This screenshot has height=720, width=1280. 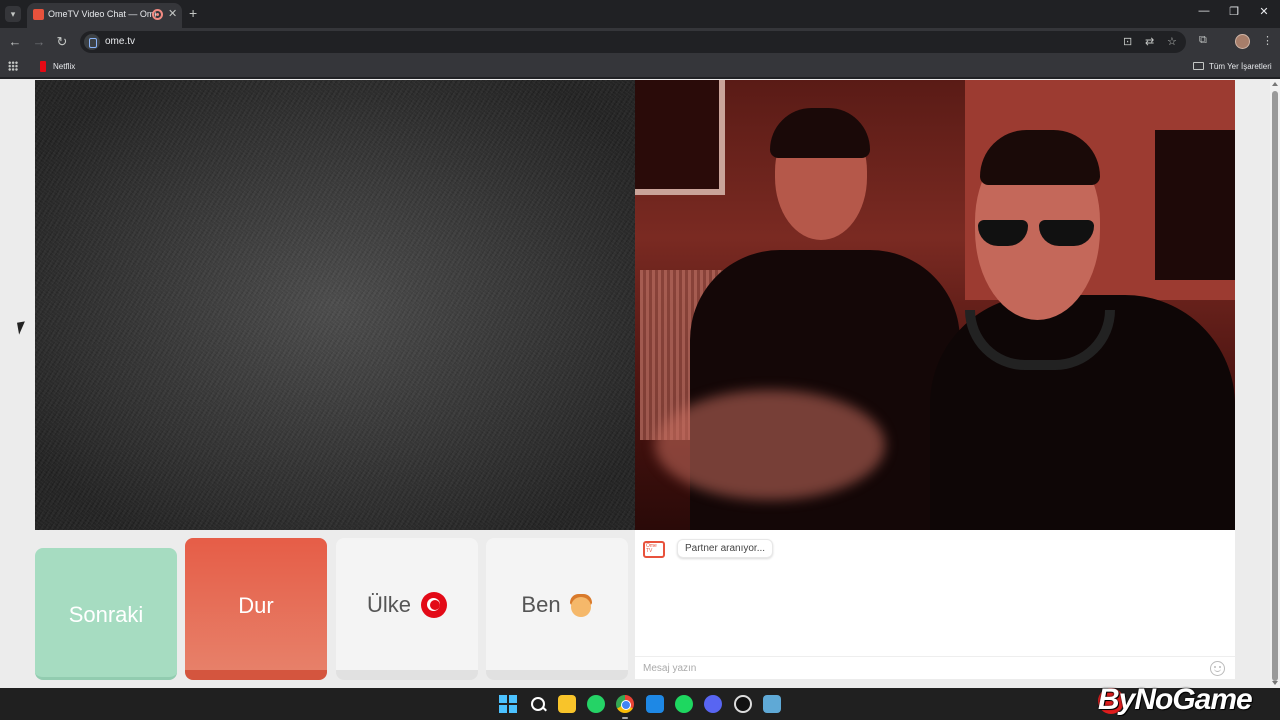 I want to click on new-tab-button: +, so click(x=193, y=13).